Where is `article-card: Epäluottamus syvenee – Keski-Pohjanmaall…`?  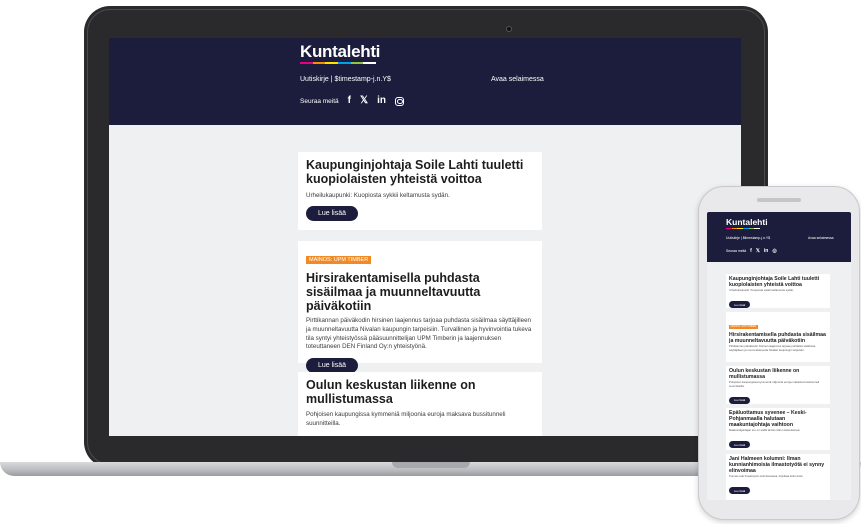
article-card: Epäluottamus syvenee – Keski-Pohjanmaall… is located at coordinates (778, 429).